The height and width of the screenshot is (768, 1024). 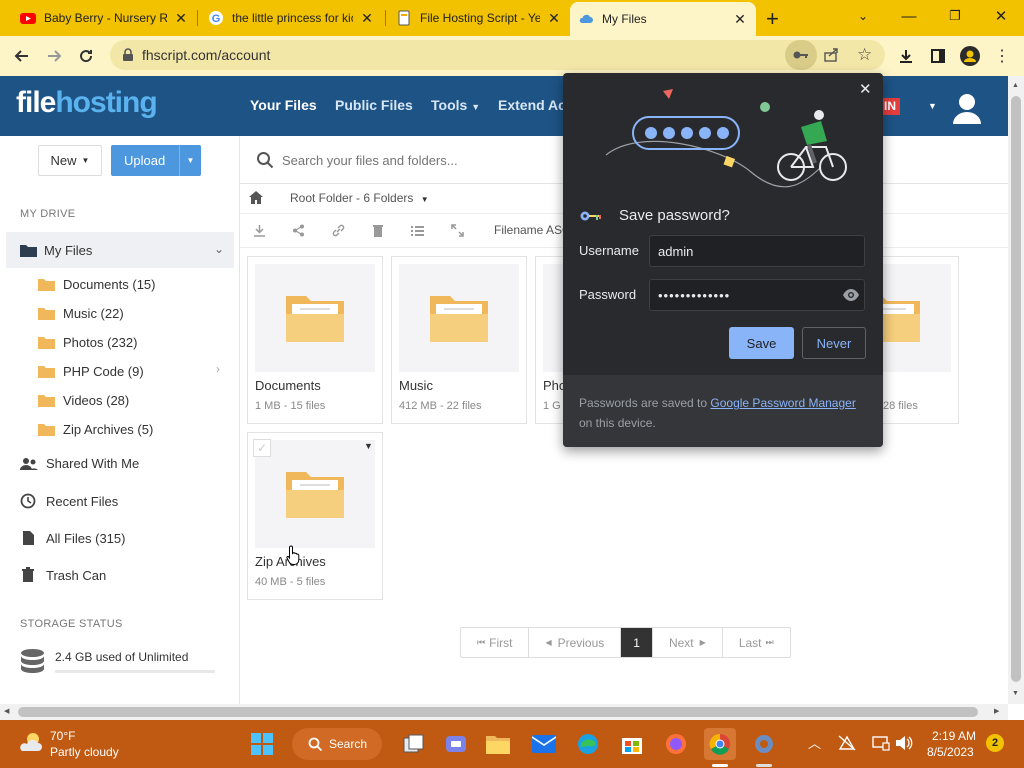 I want to click on taskbar-search: Search, so click(x=337, y=744).